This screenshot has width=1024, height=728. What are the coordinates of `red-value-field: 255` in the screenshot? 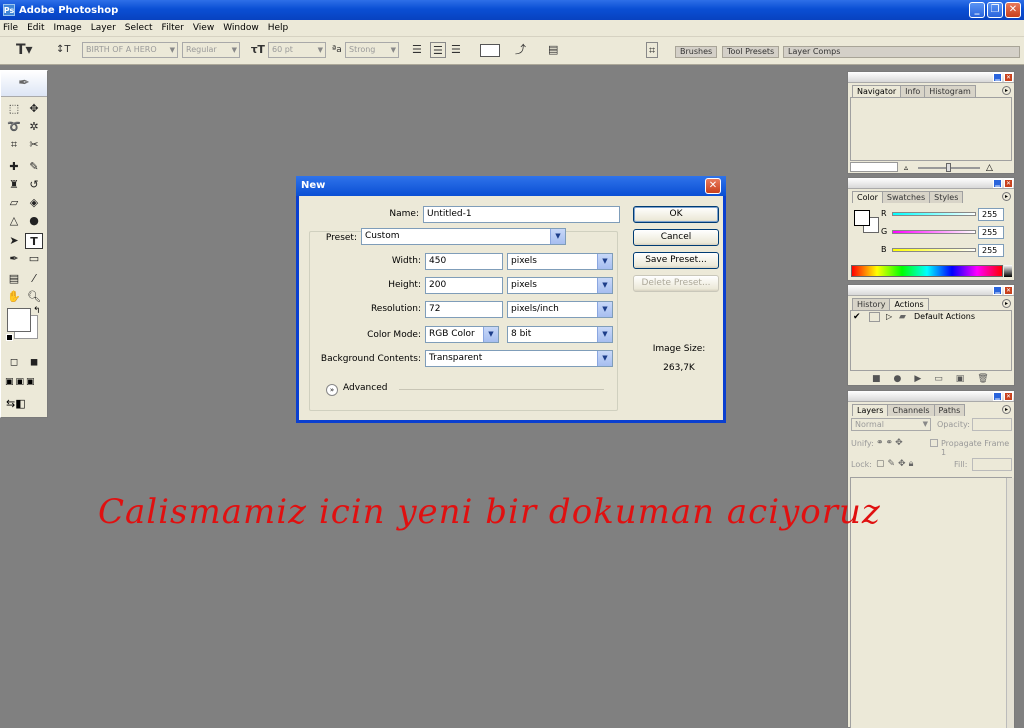 It's located at (991, 214).